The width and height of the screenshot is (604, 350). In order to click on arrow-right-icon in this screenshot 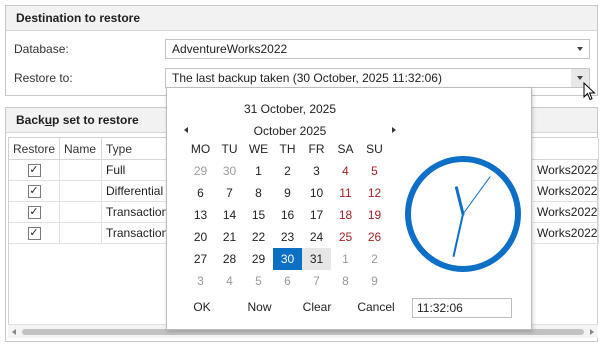, I will do `click(394, 130)`.